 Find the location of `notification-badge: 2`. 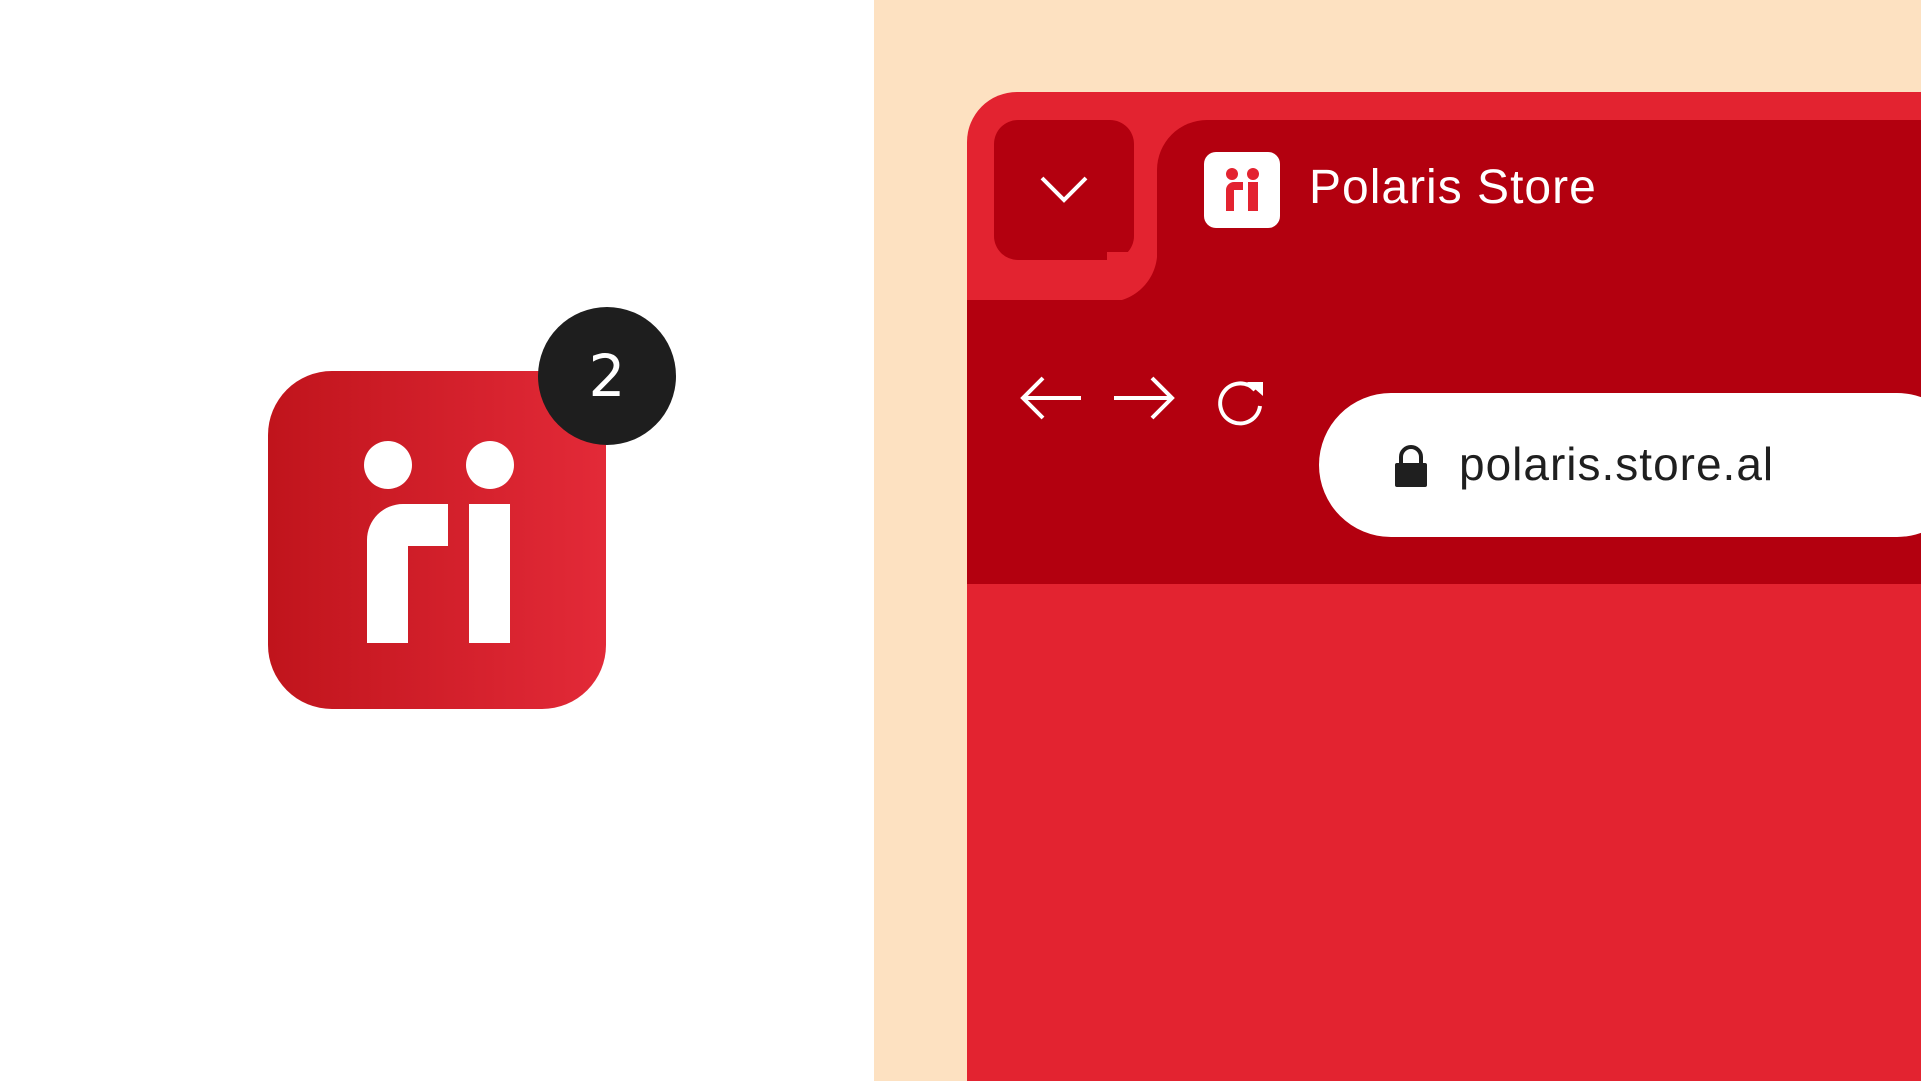

notification-badge: 2 is located at coordinates (607, 376).